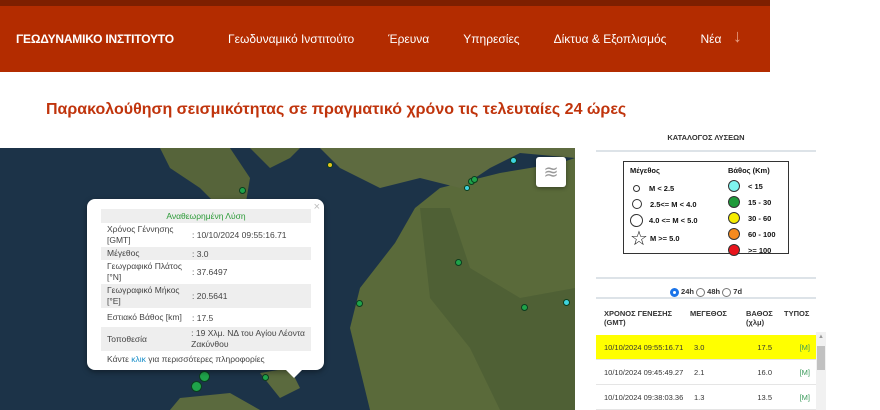 The image size is (880, 410). Describe the element at coordinates (317, 207) in the screenshot. I see `close-icon: ×` at that location.